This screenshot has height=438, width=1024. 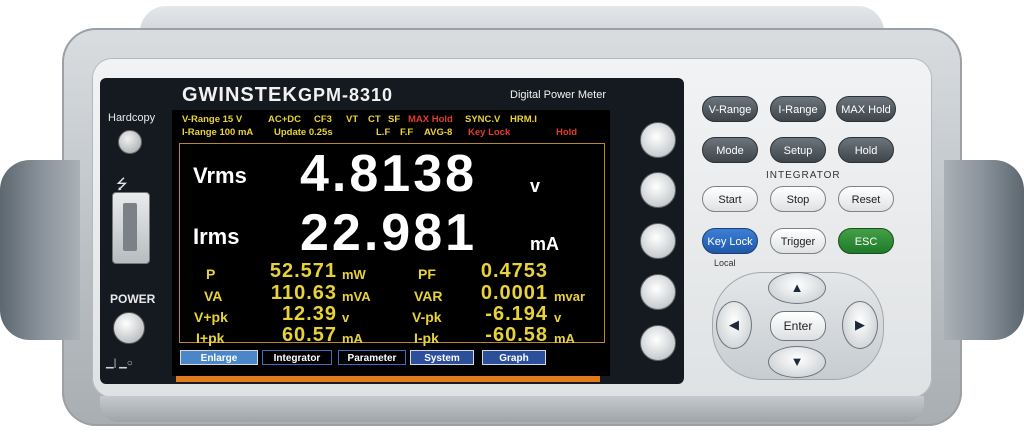 I want to click on reading-var-unit: mvar, so click(x=570, y=296).